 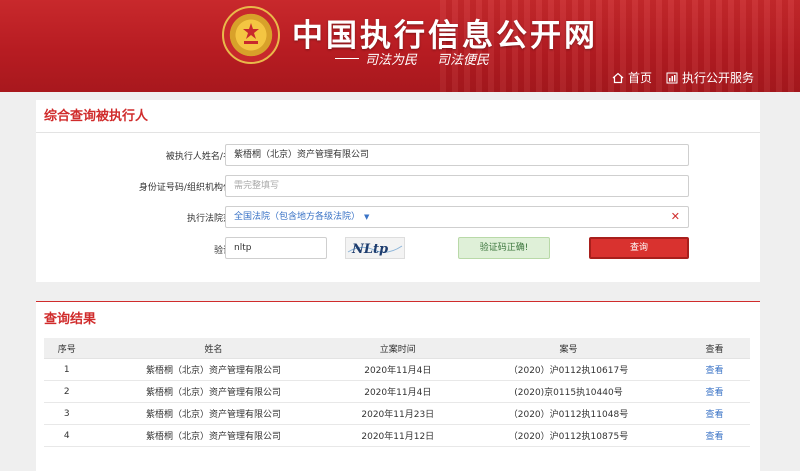 I want to click on search-button: 查询, so click(x=639, y=248).